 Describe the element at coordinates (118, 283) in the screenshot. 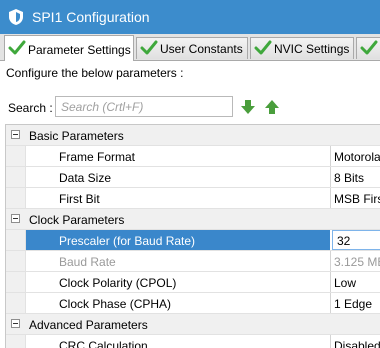

I see `param-name: Clock Polarity (CPOL)` at that location.